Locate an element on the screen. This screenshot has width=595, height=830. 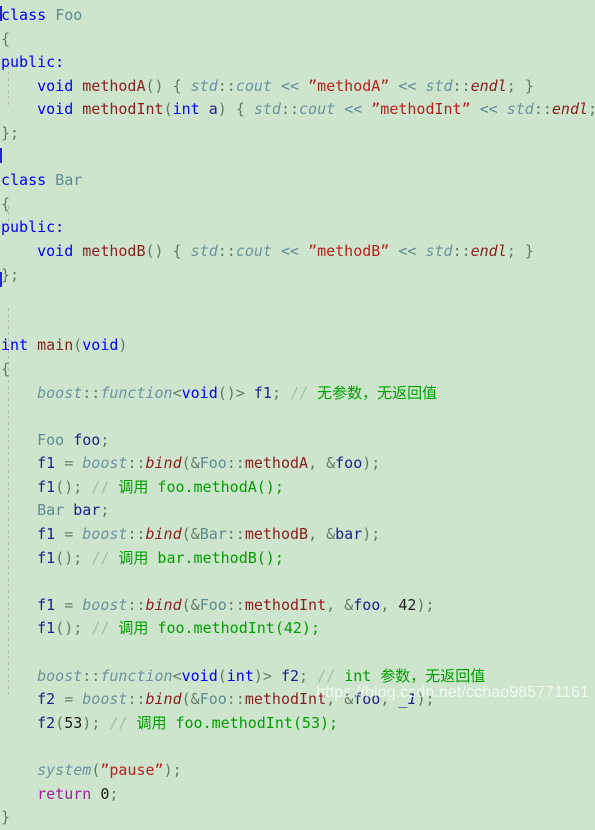
template-function: function is located at coordinates (136, 392).